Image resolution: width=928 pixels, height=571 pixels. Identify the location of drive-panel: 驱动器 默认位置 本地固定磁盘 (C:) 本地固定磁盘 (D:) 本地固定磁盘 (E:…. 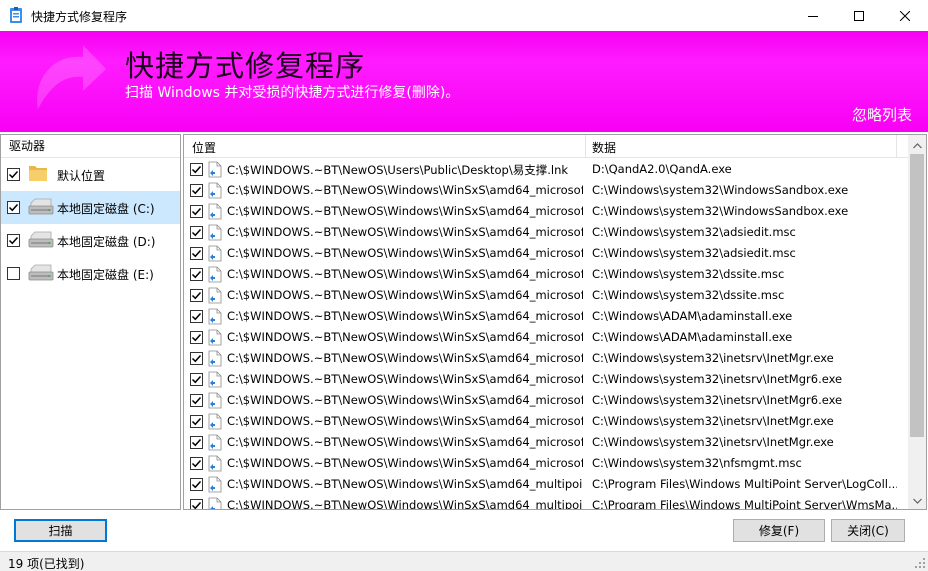
(90, 322).